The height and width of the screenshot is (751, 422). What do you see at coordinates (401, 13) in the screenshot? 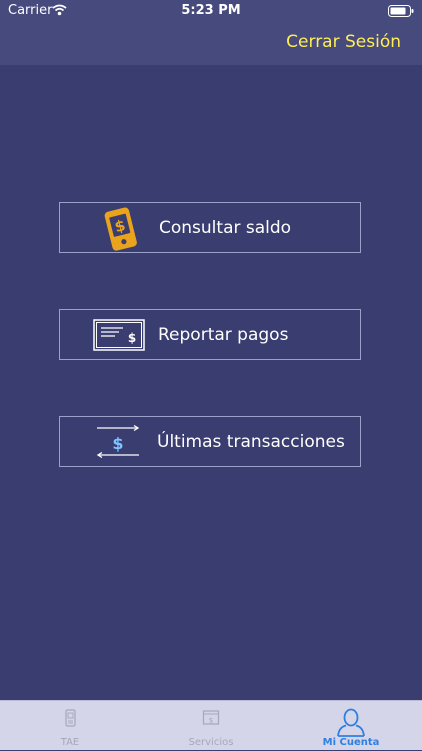
I see `battery-icon` at bounding box center [401, 13].